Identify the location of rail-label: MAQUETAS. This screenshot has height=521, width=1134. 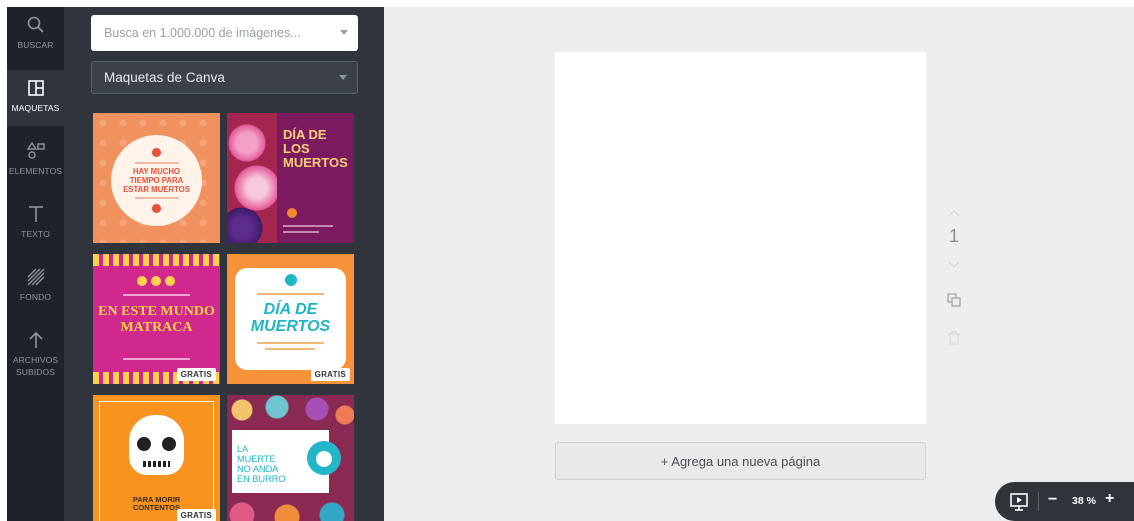
(35, 108).